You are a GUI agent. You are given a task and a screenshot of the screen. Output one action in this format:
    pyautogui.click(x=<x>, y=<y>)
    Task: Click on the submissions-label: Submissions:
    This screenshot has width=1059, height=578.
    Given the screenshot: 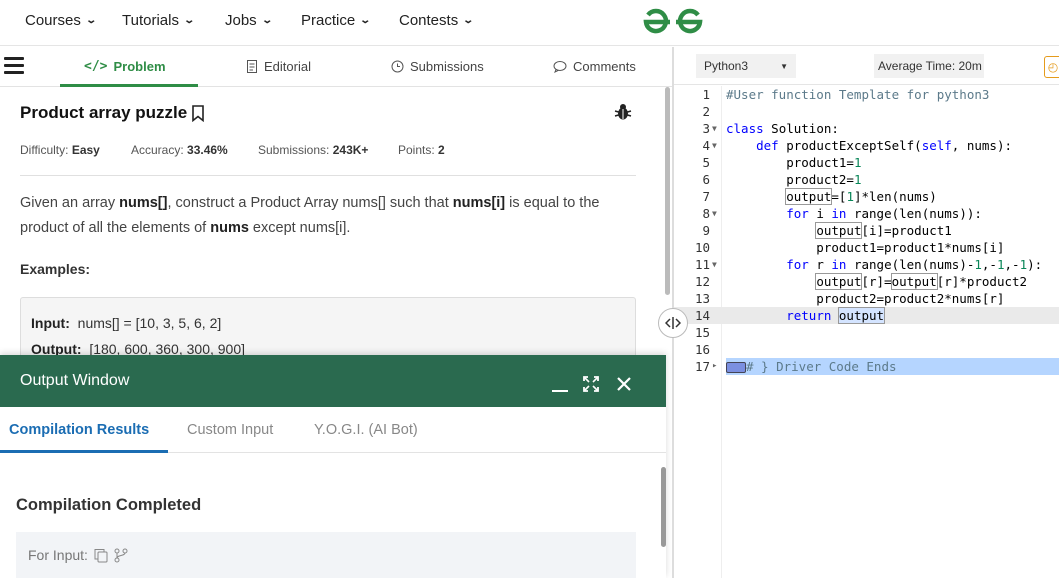 What is the action you would take?
    pyautogui.click(x=294, y=150)
    